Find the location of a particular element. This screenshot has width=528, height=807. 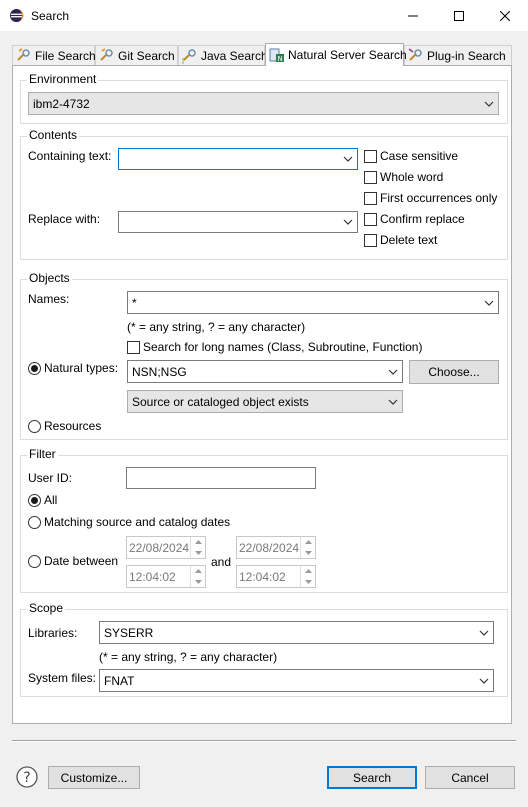

natural-types-combo: NSN;NSG is located at coordinates (265, 371).